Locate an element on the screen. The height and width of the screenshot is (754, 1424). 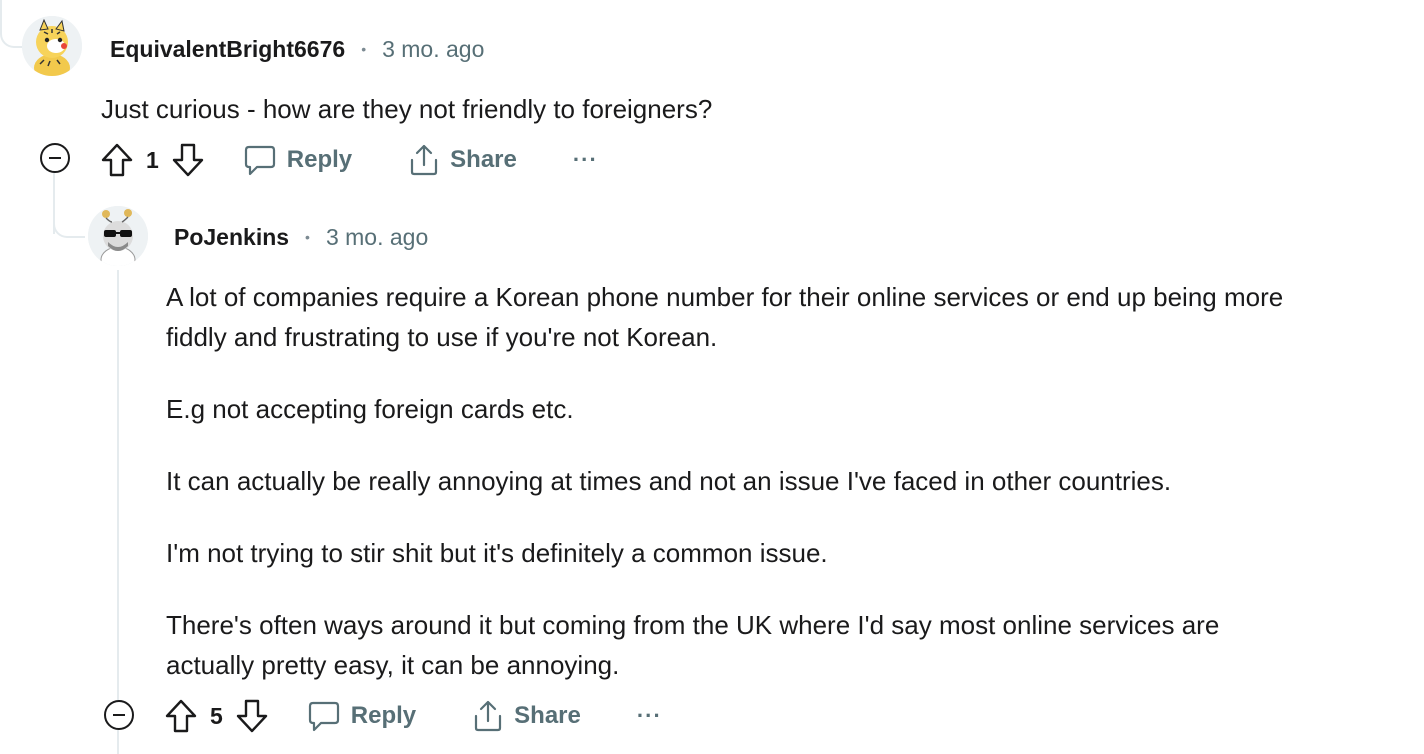
vote-score: 5 is located at coordinates (216, 715).